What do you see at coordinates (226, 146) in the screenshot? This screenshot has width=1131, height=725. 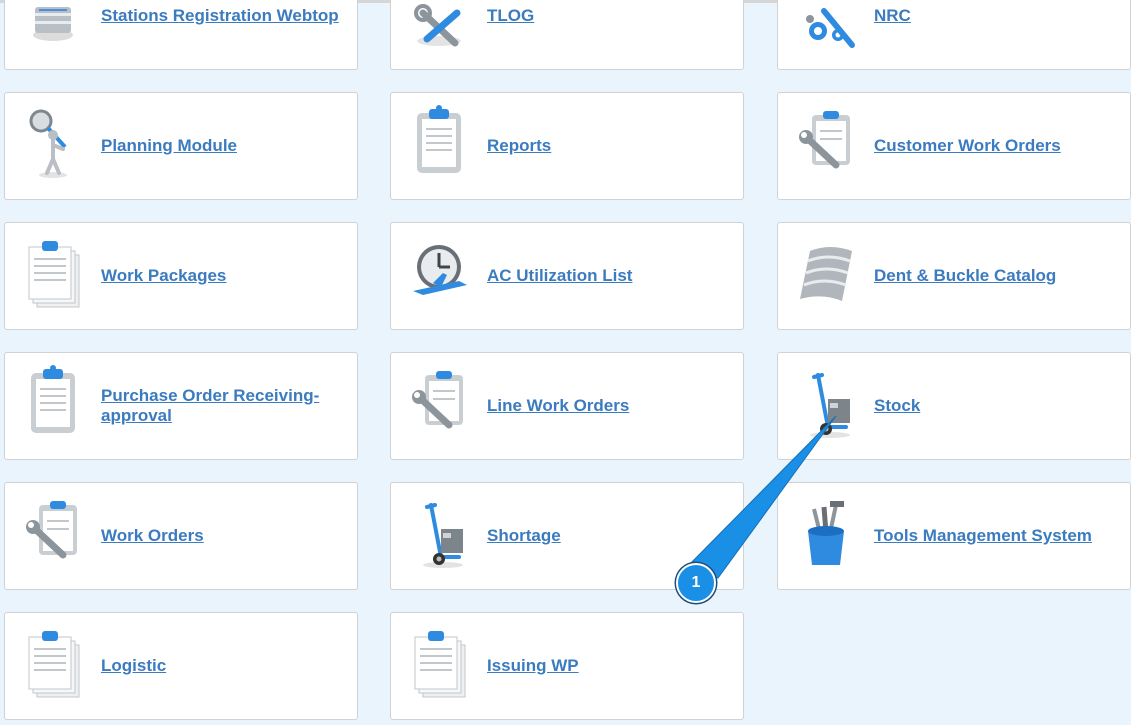 I see `tile-label: Planning Module` at bounding box center [226, 146].